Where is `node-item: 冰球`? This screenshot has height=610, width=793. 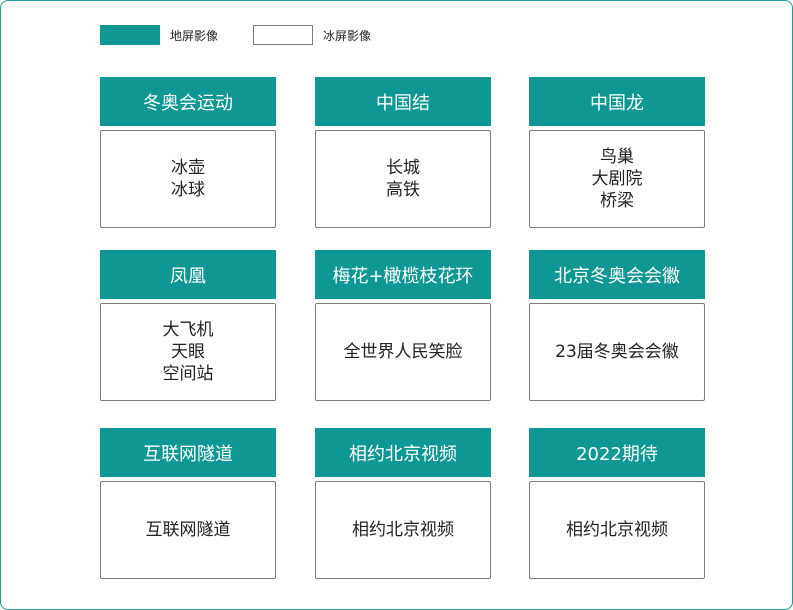
node-item: 冰球 is located at coordinates (188, 190).